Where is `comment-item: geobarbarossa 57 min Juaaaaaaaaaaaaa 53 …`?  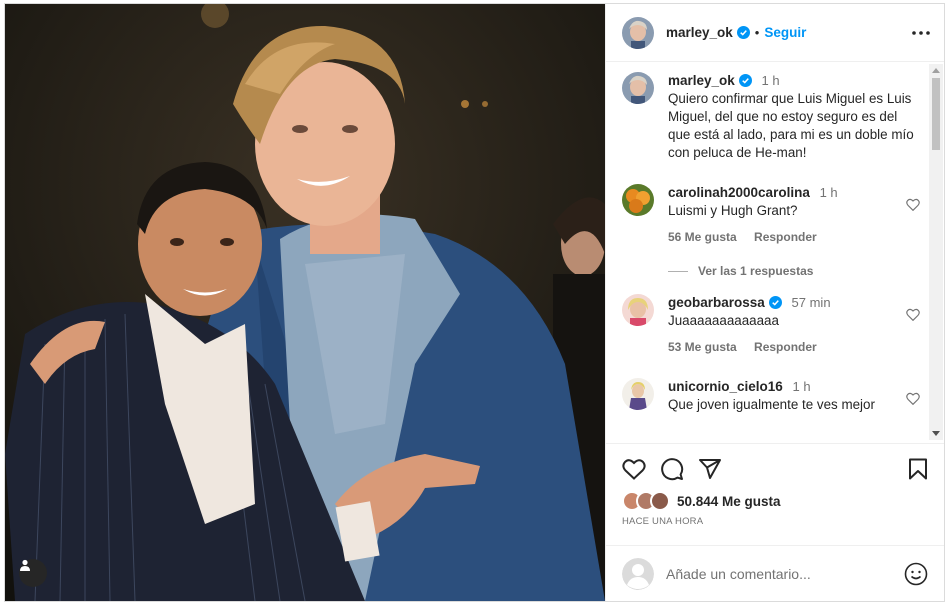
comment-item: geobarbarossa 57 min Juaaaaaaaaaaaaa 53 … is located at coordinates (773, 325).